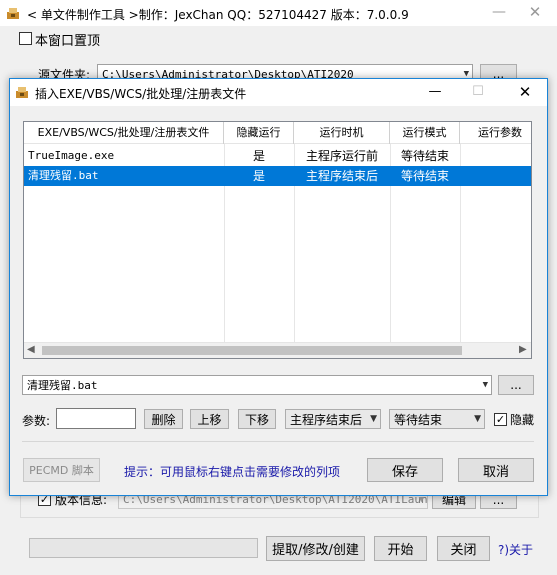 The height and width of the screenshot is (575, 557). Describe the element at coordinates (425, 133) in the screenshot. I see `column-header-mode: 运行模式` at that location.